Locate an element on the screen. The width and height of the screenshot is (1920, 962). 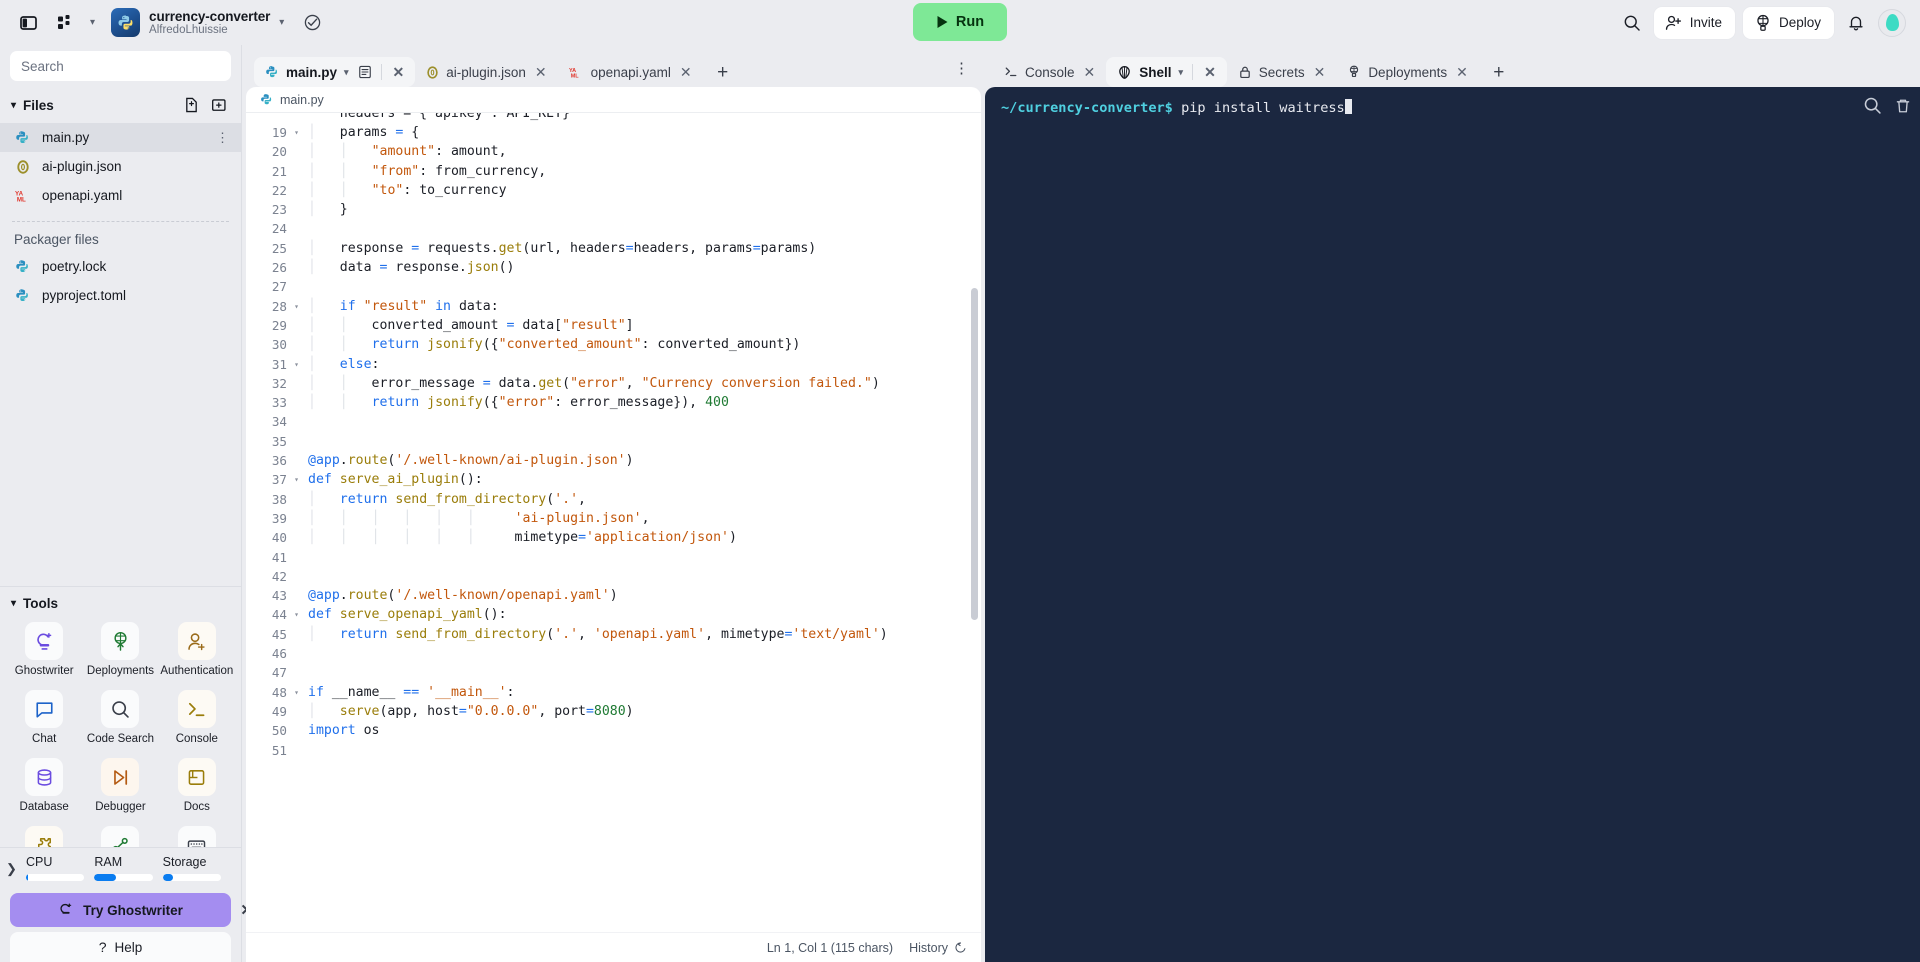
code-line: 51 is located at coordinates (613, 750).